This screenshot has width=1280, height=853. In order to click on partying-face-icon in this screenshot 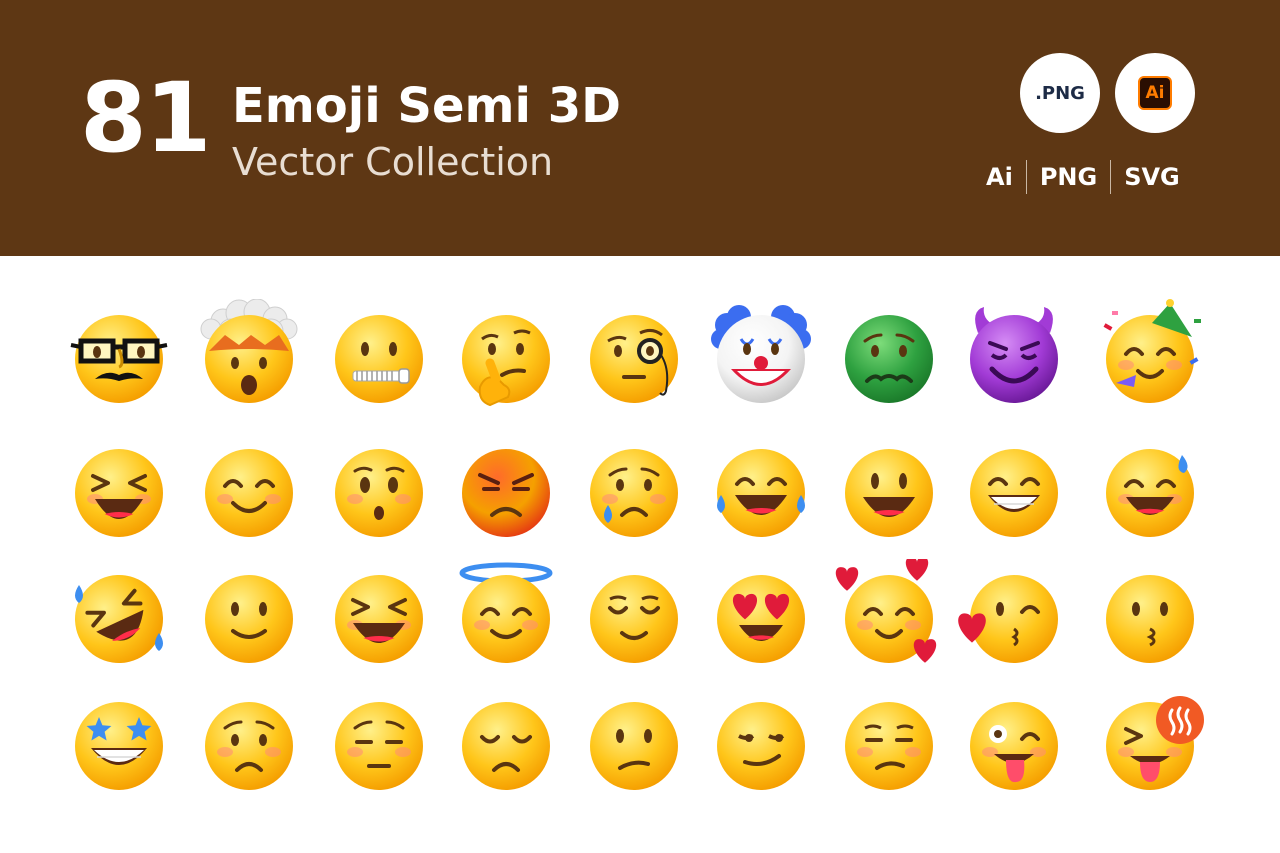, I will do `click(1150, 359)`.